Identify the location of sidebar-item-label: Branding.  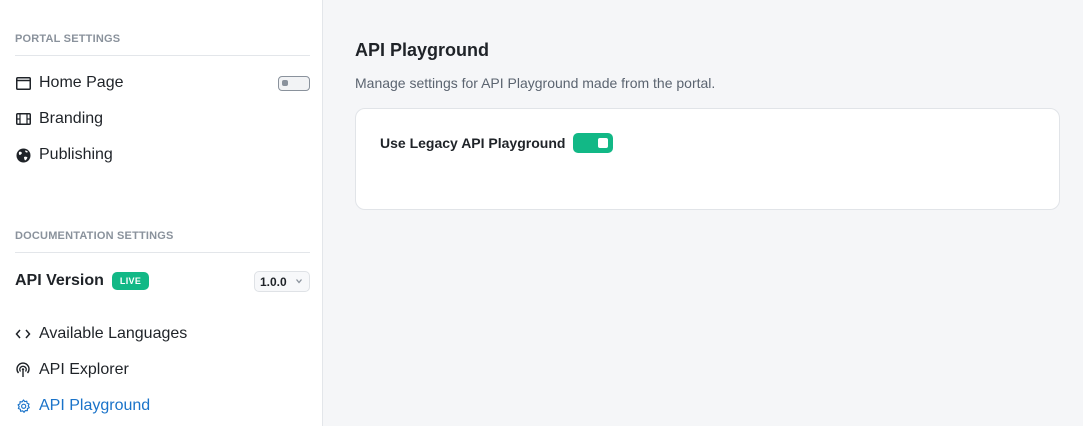
(71, 118).